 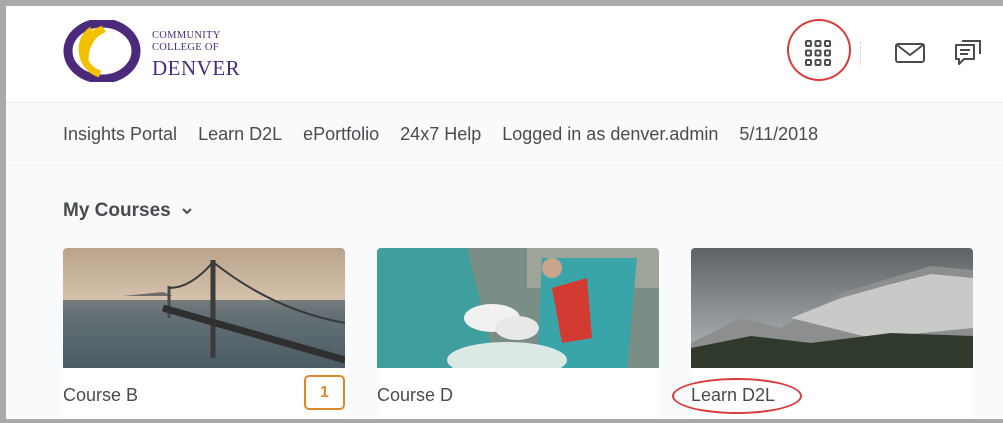 I want to click on logged-in-user: Logged in as denver.admin, so click(x=610, y=134).